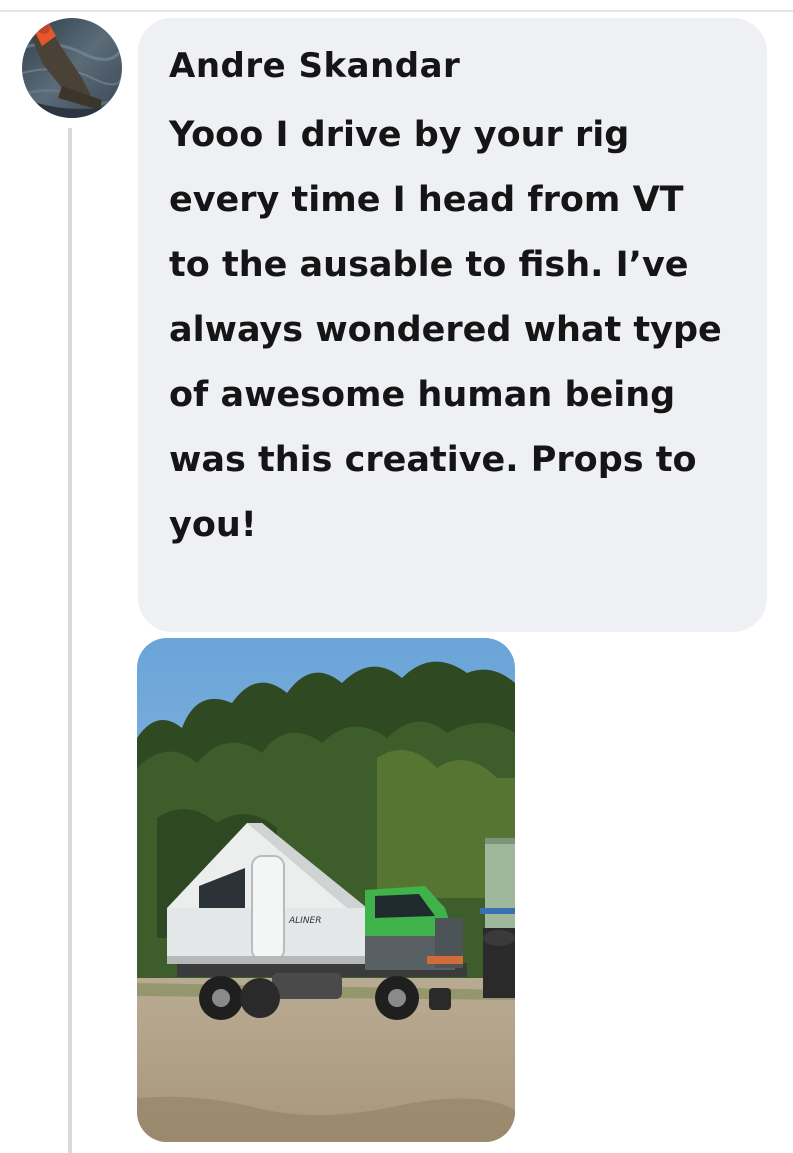  What do you see at coordinates (453, 66) in the screenshot?
I see `comment-author: Andre Skandar` at bounding box center [453, 66].